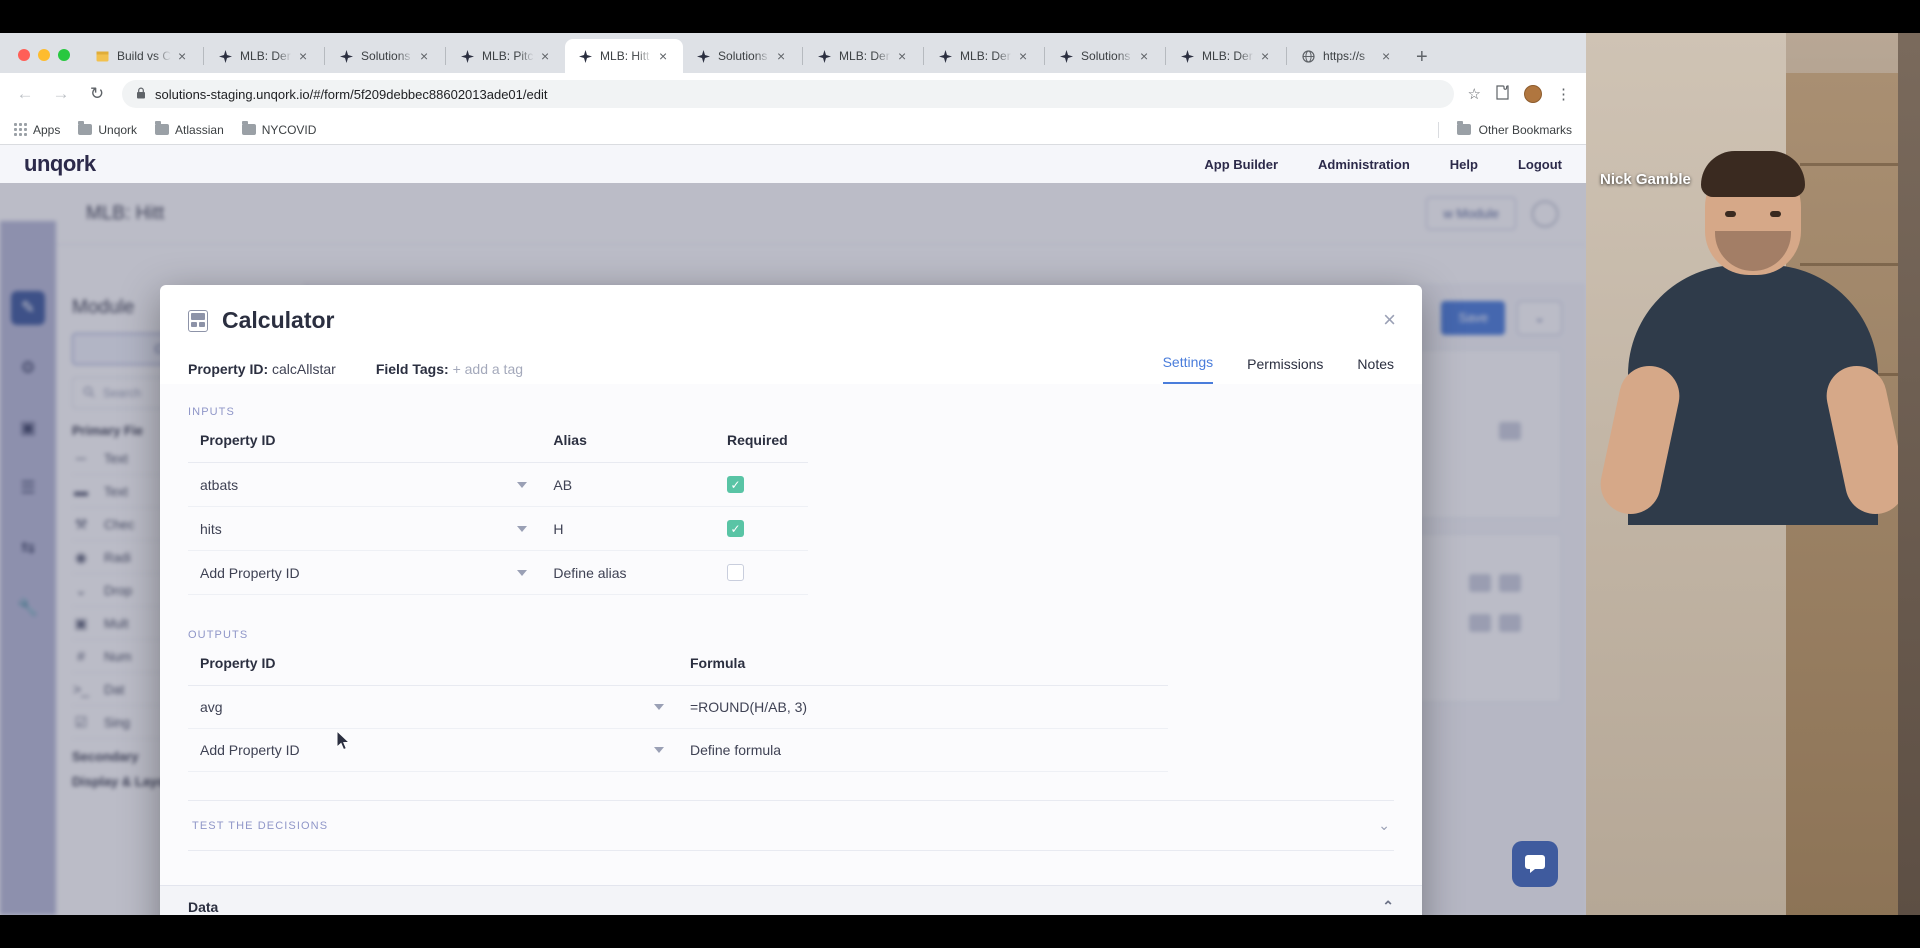 The height and width of the screenshot is (948, 1920). I want to click on window-traffic-lights, so click(46, 61).